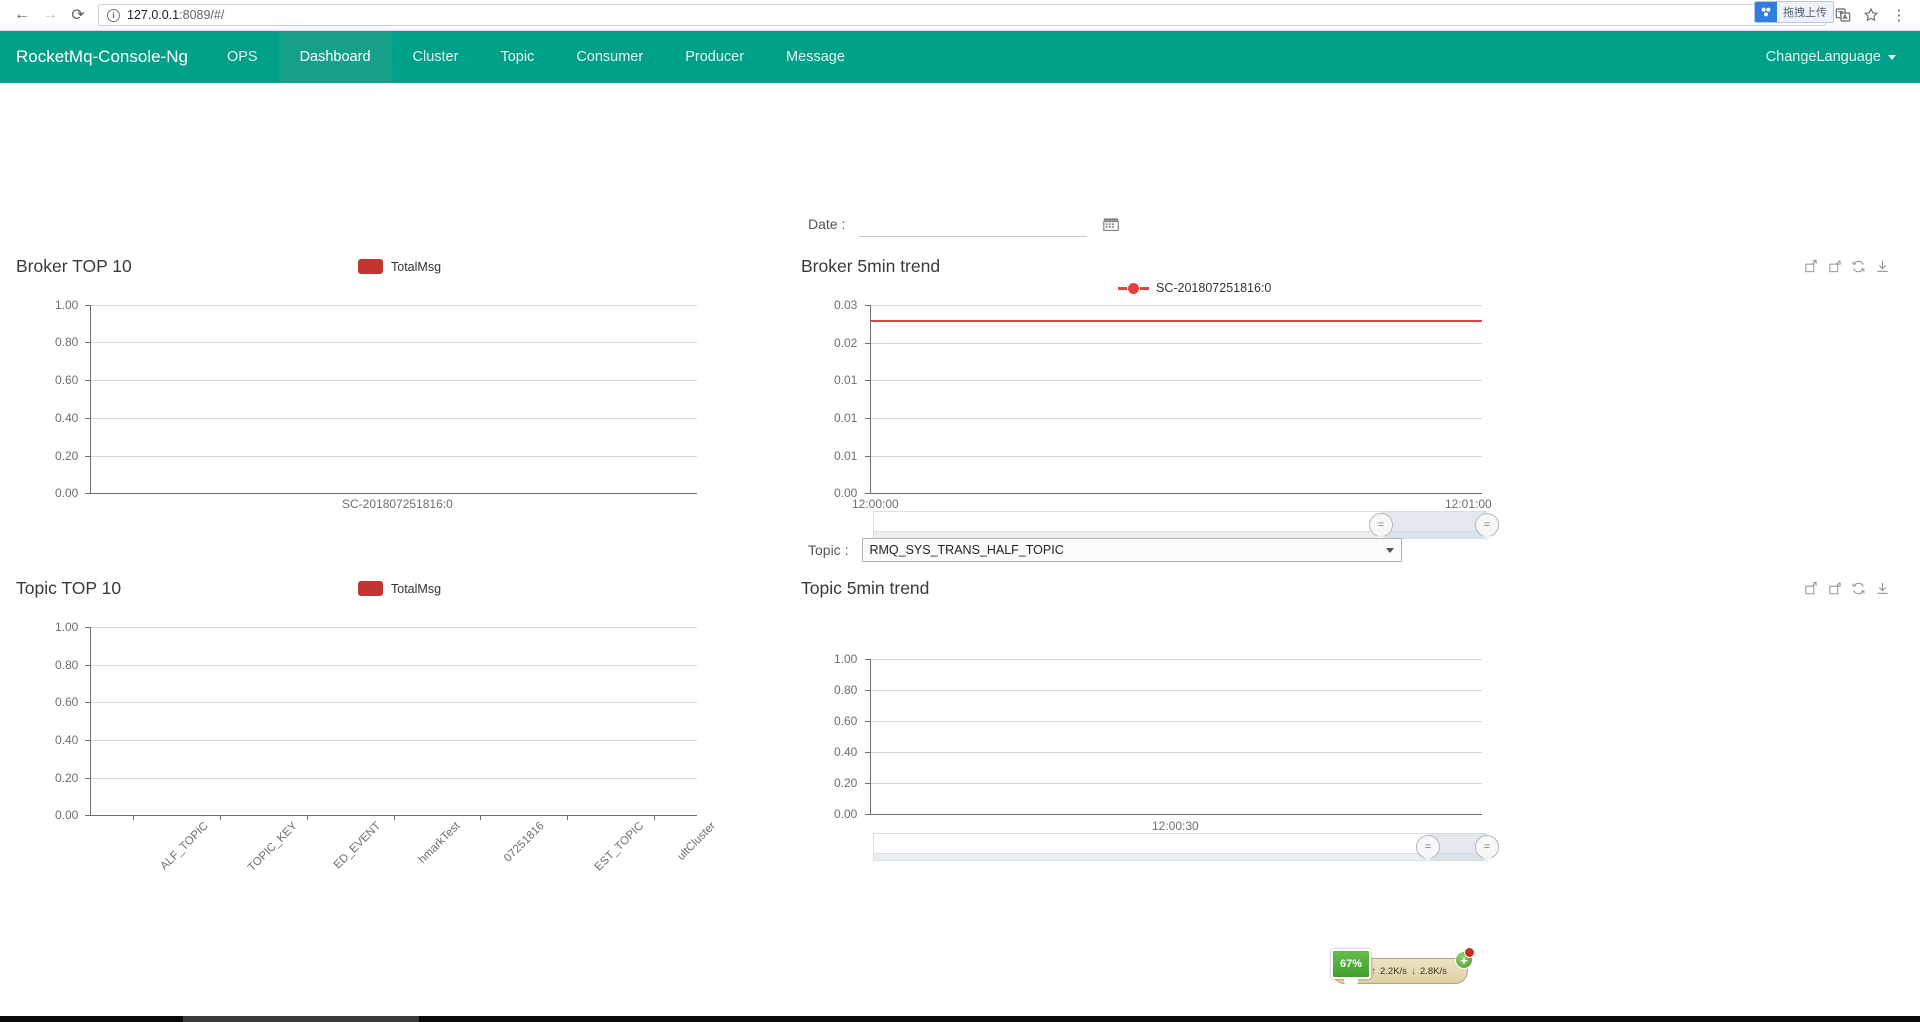 The width and height of the screenshot is (1920, 1022). What do you see at coordinates (1899, 15) in the screenshot?
I see `three-dots-menu-icon: ⋮` at bounding box center [1899, 15].